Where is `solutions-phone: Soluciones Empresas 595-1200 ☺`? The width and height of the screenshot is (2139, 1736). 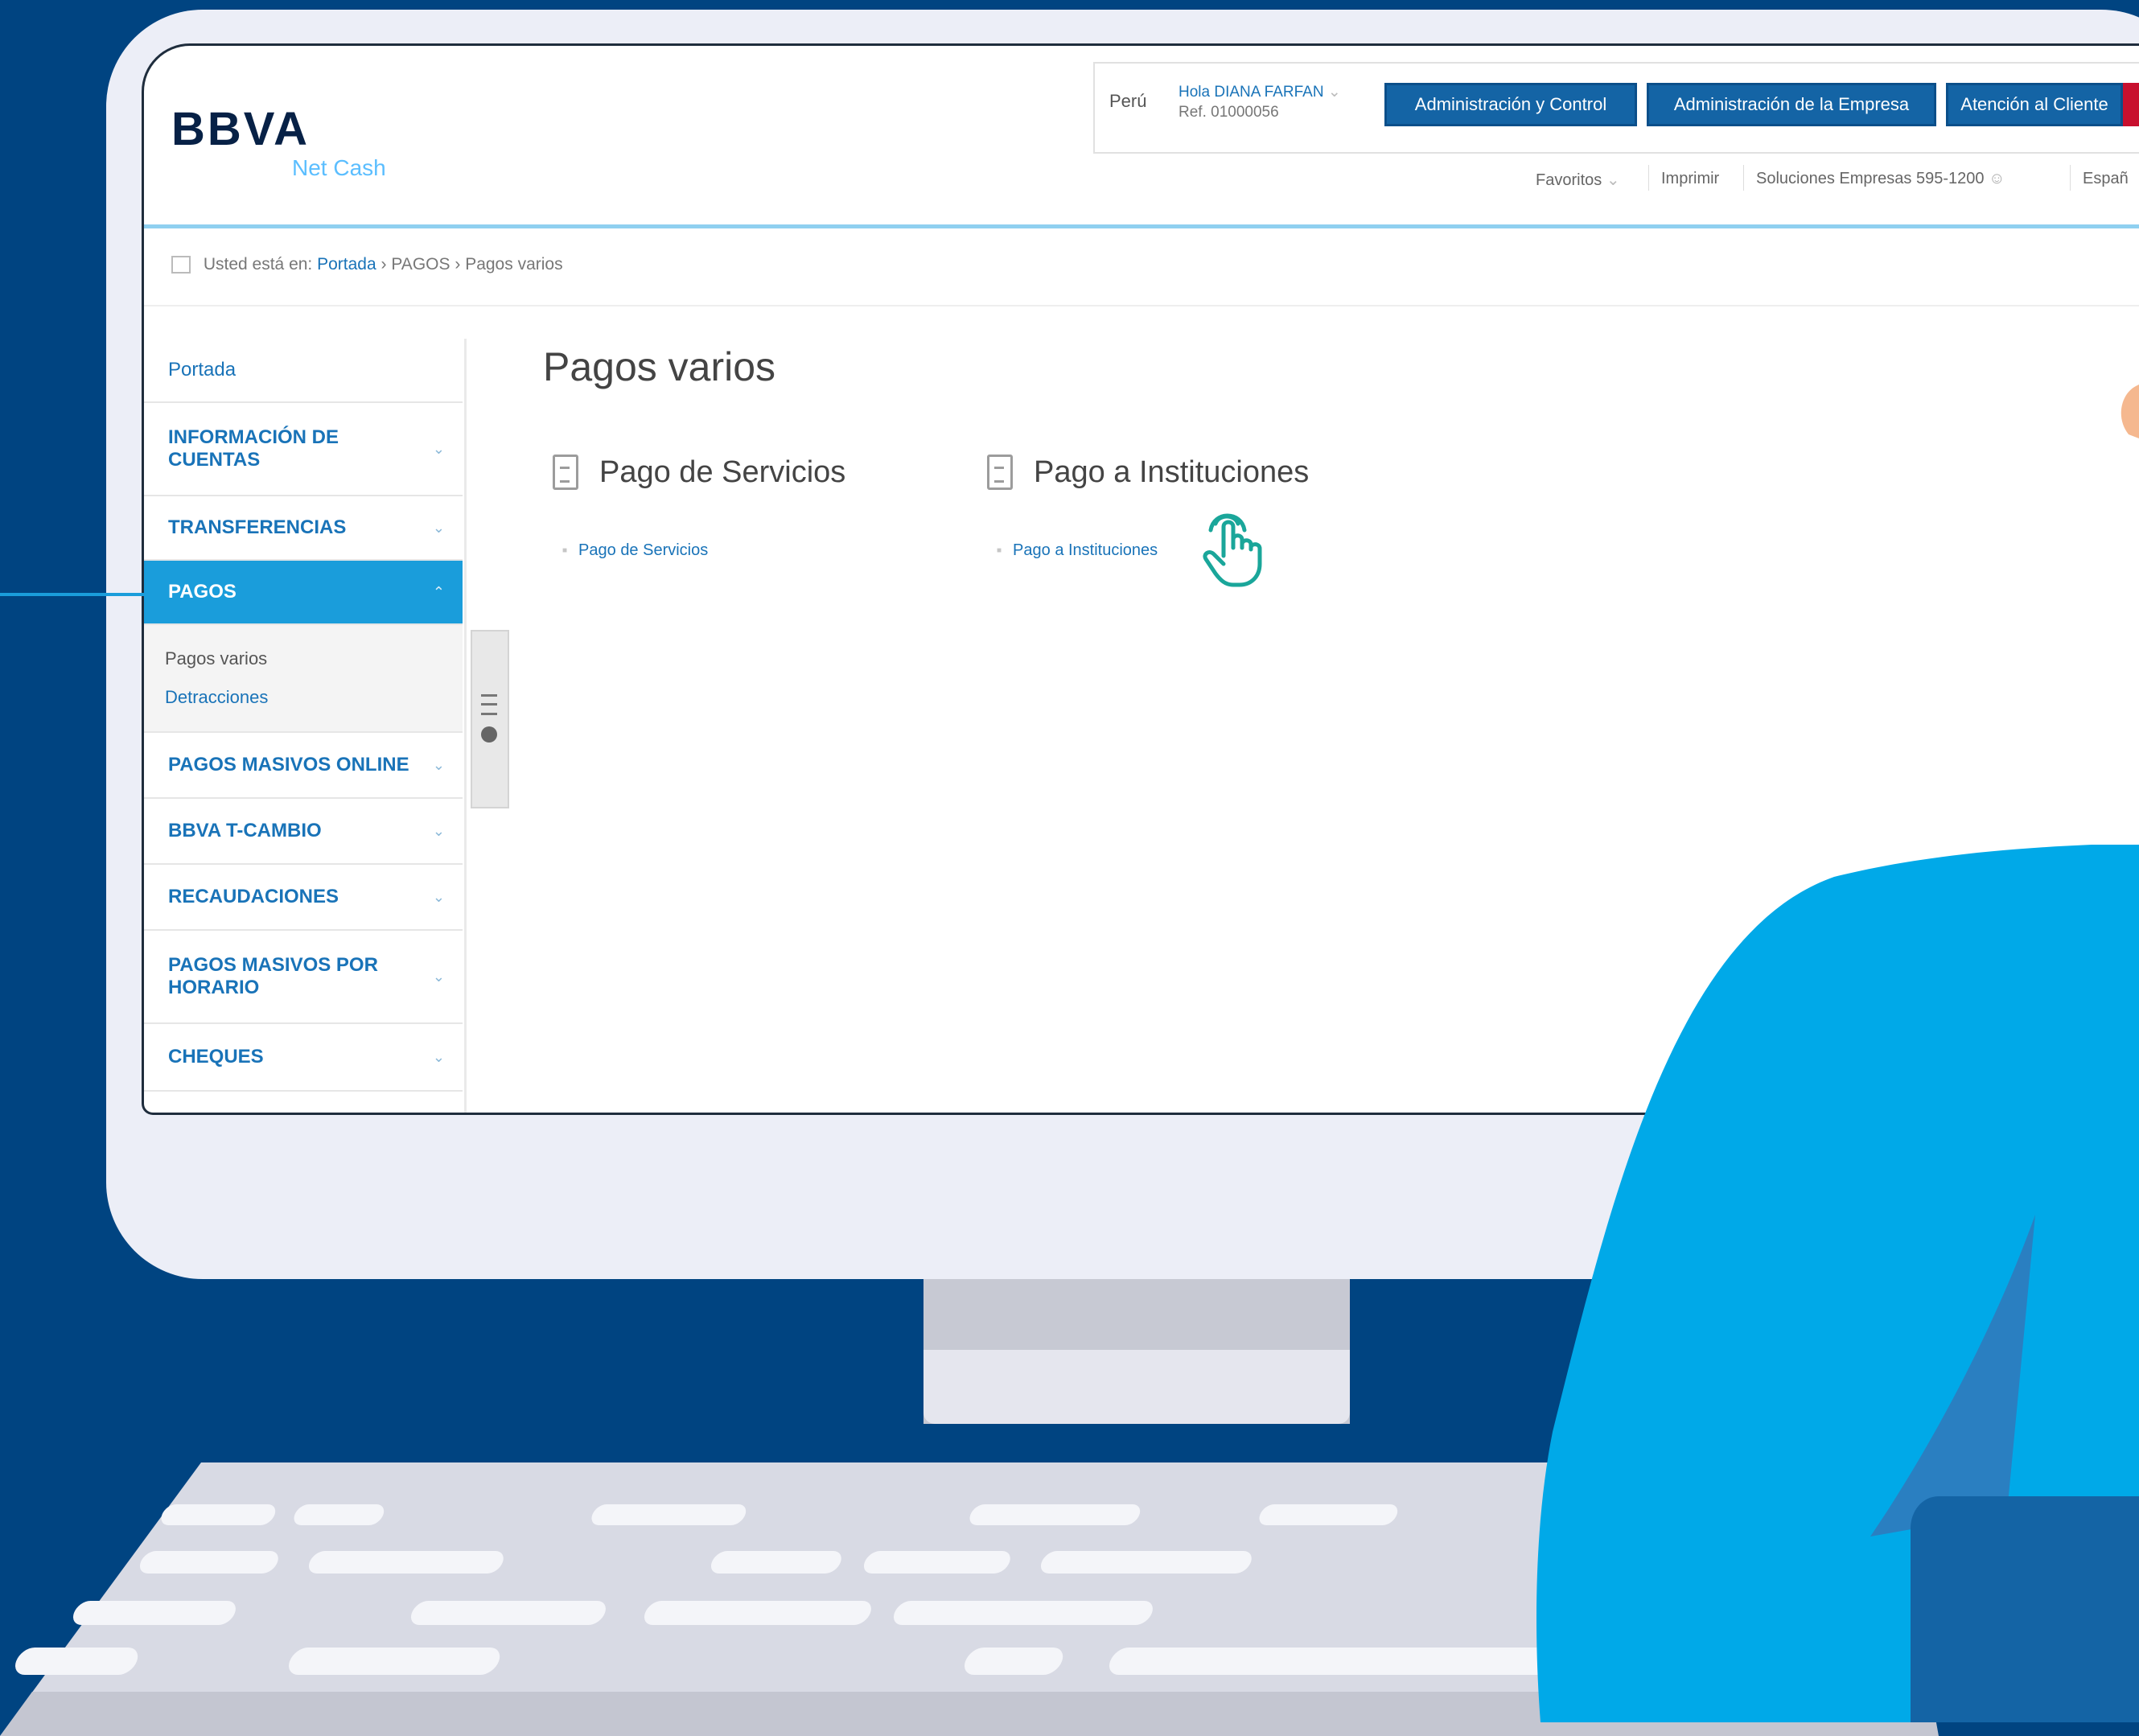 solutions-phone: Soluciones Empresas 595-1200 ☺ is located at coordinates (1880, 179).